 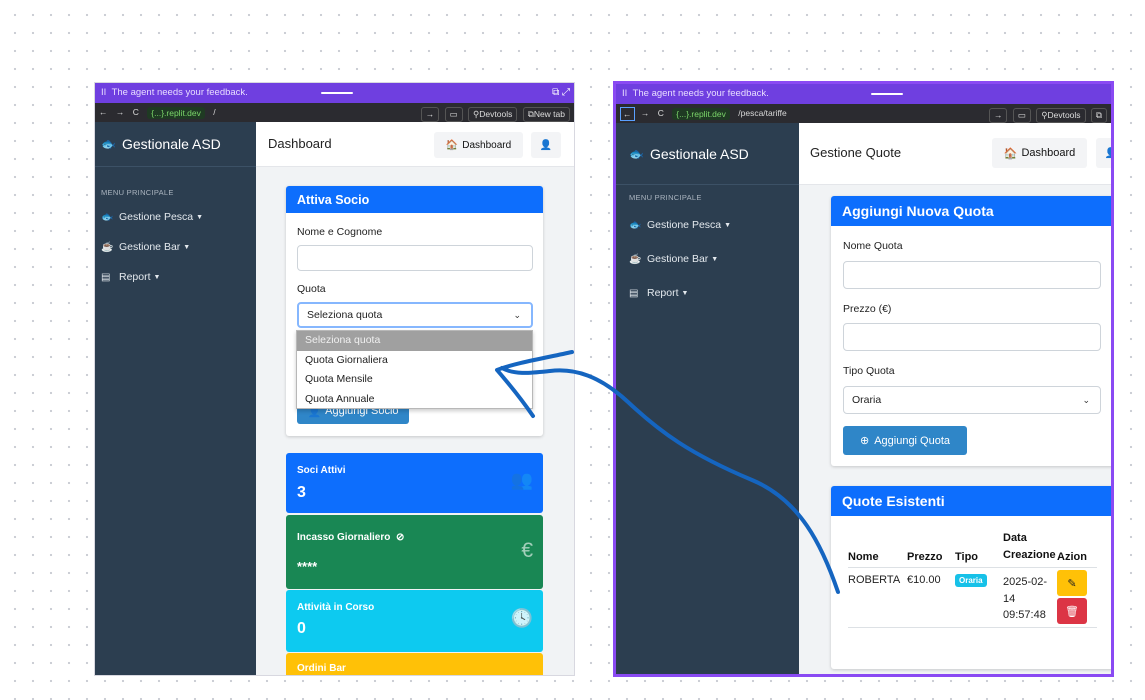 I want to click on stat-title: Soci Attivi, so click(x=321, y=470).